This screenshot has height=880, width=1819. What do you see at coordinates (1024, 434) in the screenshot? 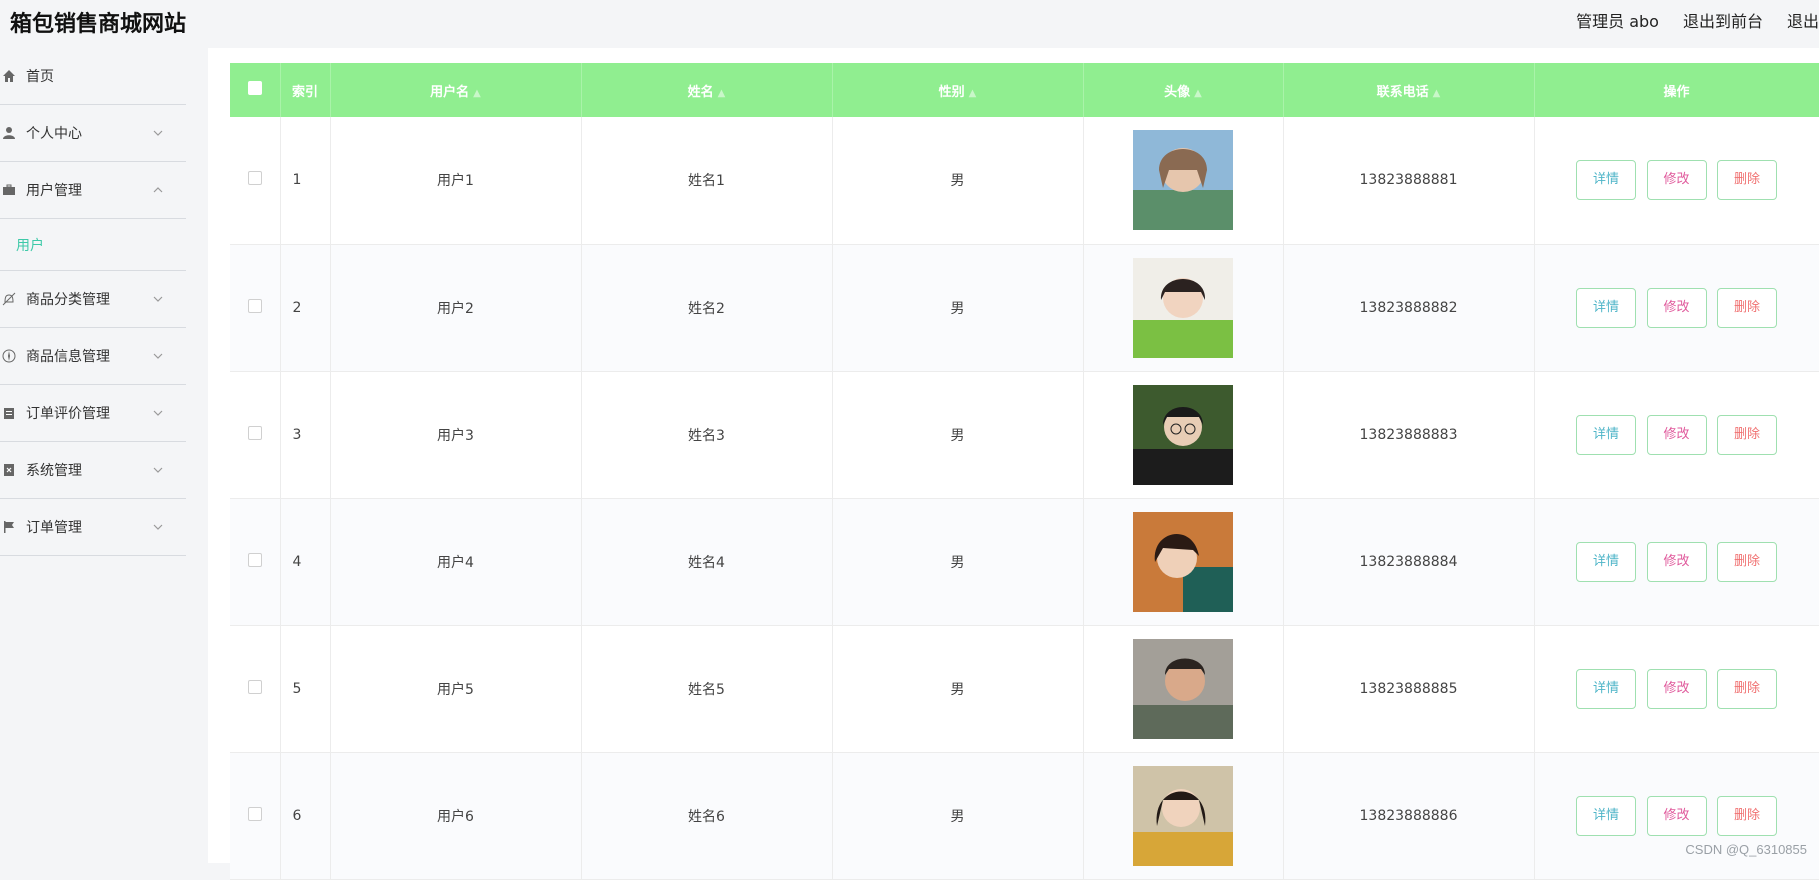
I see `table-row: 3 用户3 姓名3 男 13823888883 详情 修改 删除` at bounding box center [1024, 434].